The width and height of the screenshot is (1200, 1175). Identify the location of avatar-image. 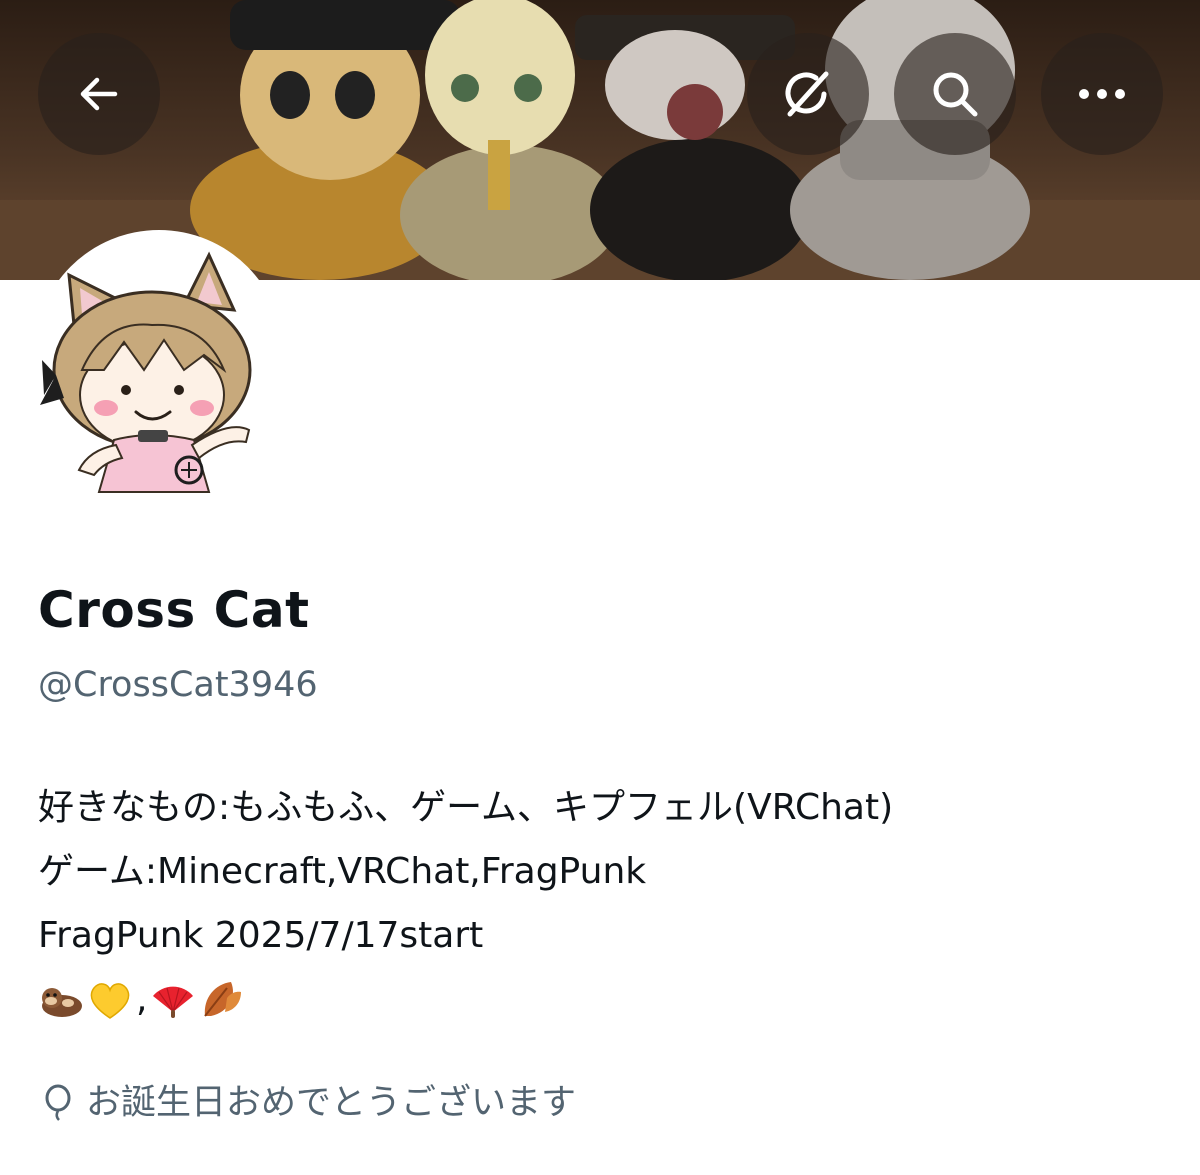
(146, 372).